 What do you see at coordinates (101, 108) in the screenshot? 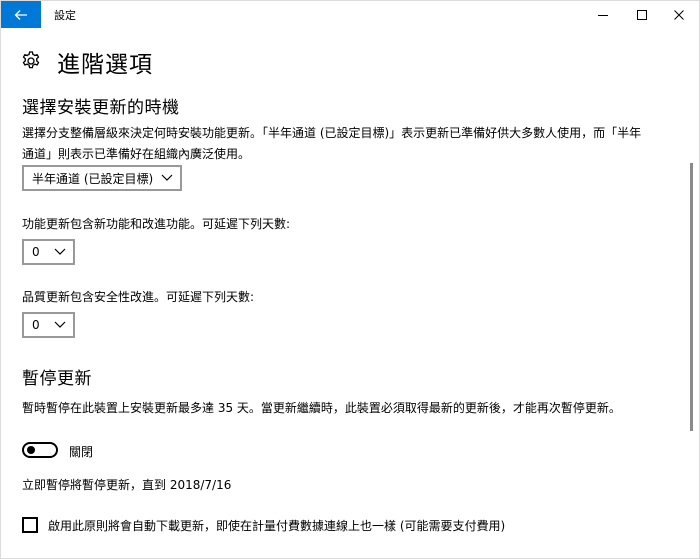
I see `choose-section-title: 選擇安裝更新的時機` at bounding box center [101, 108].